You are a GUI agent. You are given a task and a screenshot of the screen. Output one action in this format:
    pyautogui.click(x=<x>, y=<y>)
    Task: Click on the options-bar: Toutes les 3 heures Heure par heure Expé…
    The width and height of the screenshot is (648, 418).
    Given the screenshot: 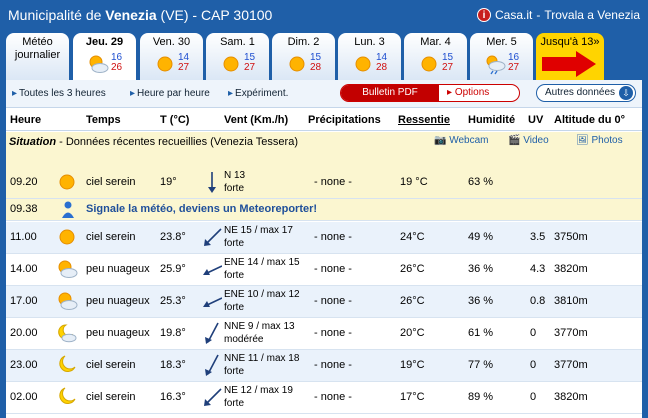 What is the action you would take?
    pyautogui.click(x=324, y=94)
    